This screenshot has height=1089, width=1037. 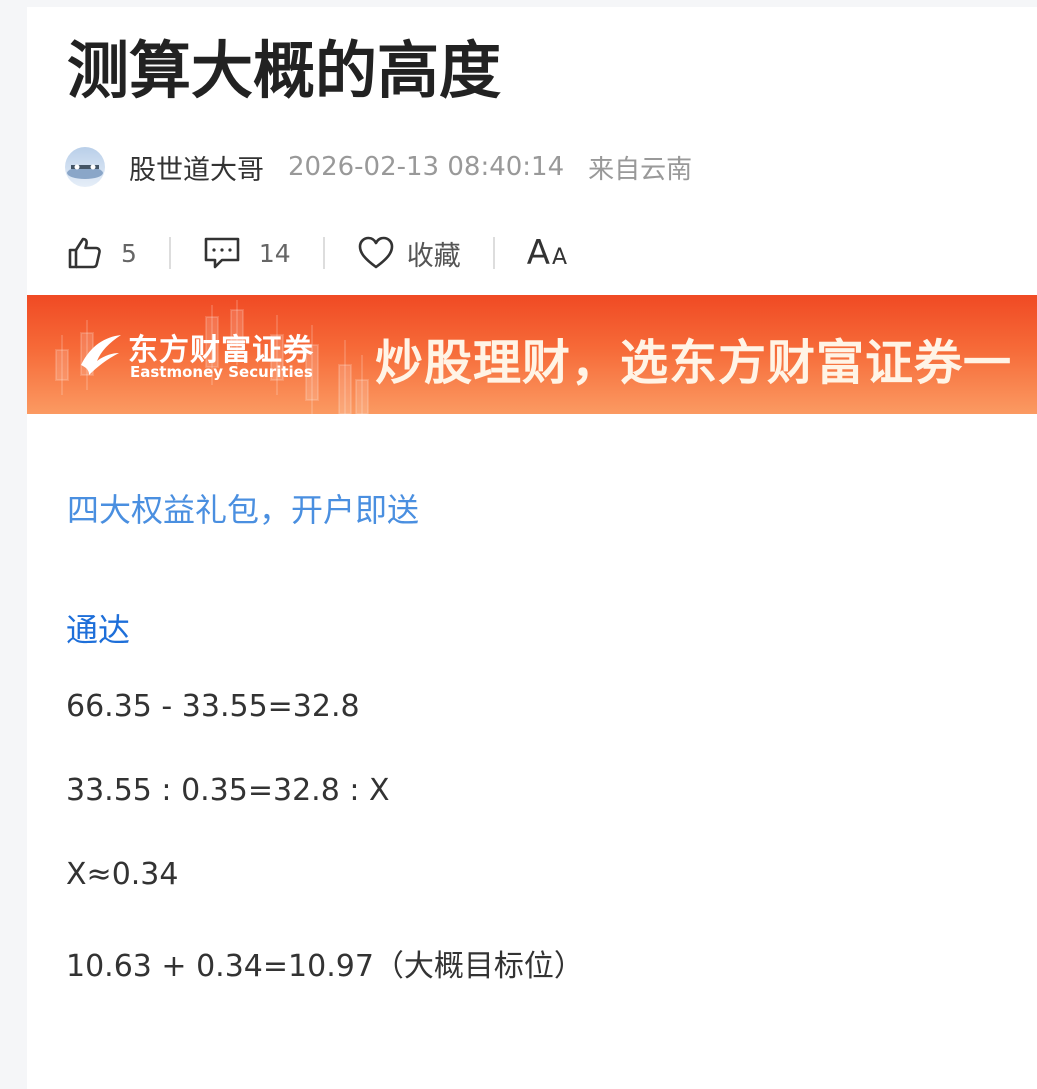 What do you see at coordinates (85, 167) in the screenshot?
I see `author-avatar` at bounding box center [85, 167].